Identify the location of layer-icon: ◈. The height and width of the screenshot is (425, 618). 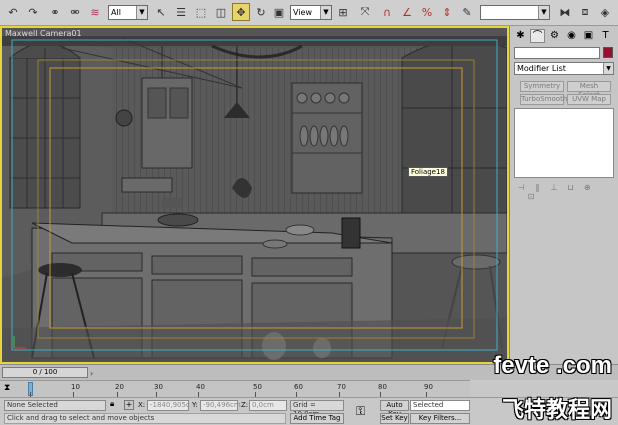
(605, 12).